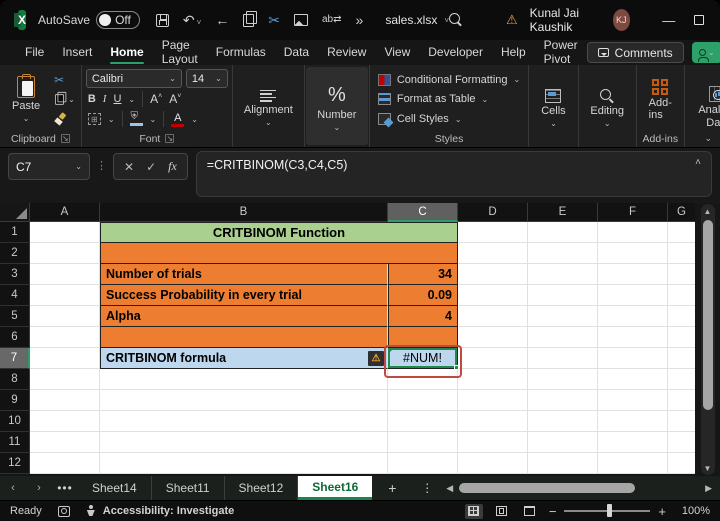 This screenshot has height=521, width=720. Describe the element at coordinates (192, 20) in the screenshot. I see `undo-button: ↶ ˅` at that location.